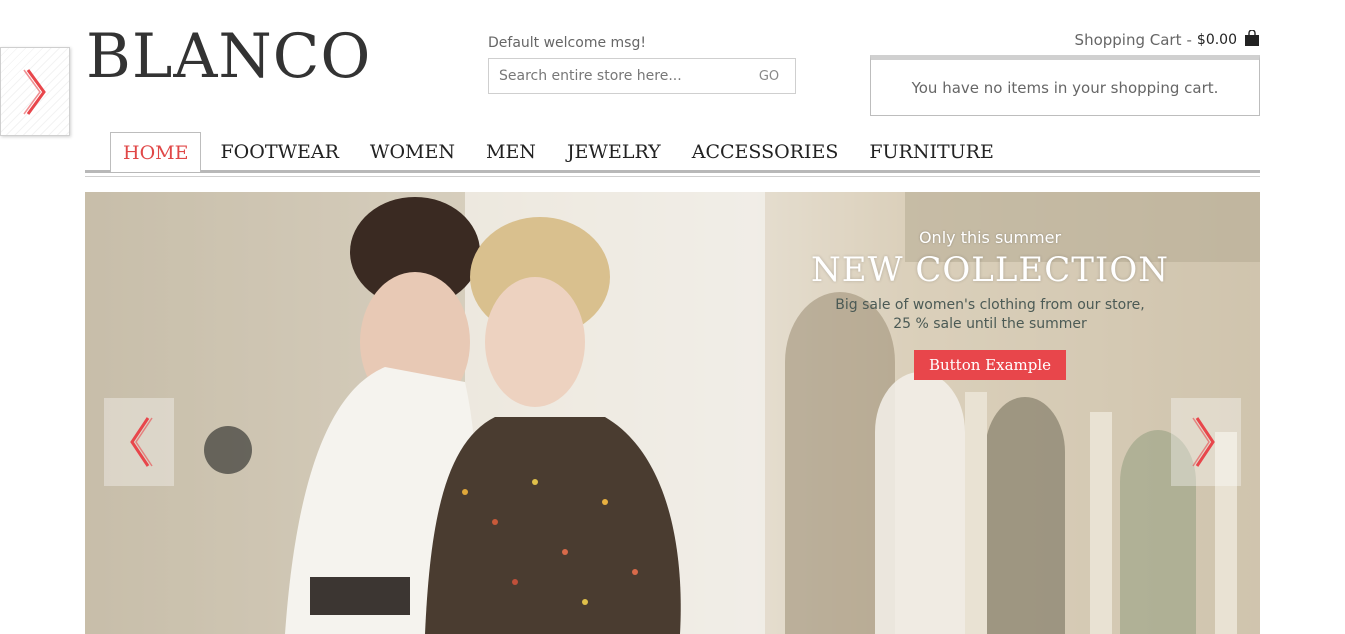 The image size is (1345, 634). What do you see at coordinates (141, 442) in the screenshot?
I see `chevron-left-icon` at bounding box center [141, 442].